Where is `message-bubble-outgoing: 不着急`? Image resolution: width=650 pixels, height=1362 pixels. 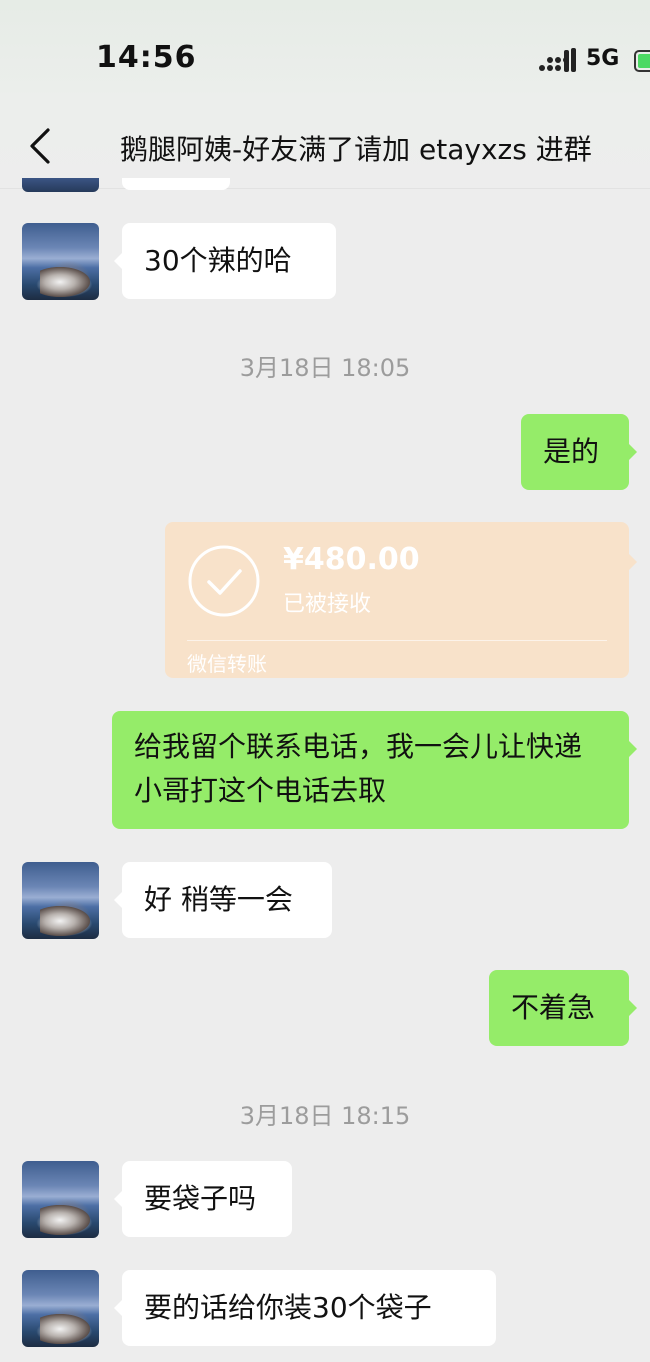 message-bubble-outgoing: 不着急 is located at coordinates (563, 1008).